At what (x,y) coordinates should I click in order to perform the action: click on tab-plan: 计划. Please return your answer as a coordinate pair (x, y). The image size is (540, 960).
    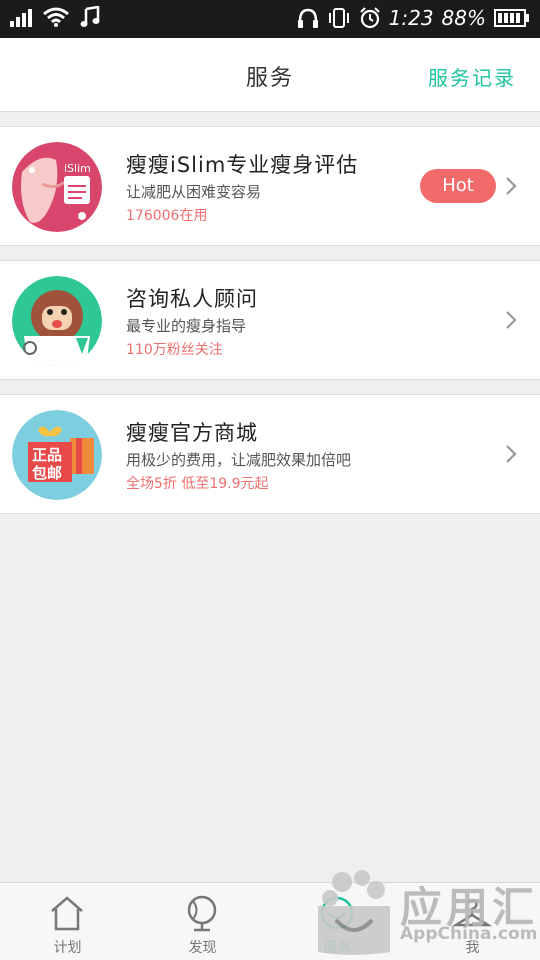
    Looking at the image, I should click on (67, 921).